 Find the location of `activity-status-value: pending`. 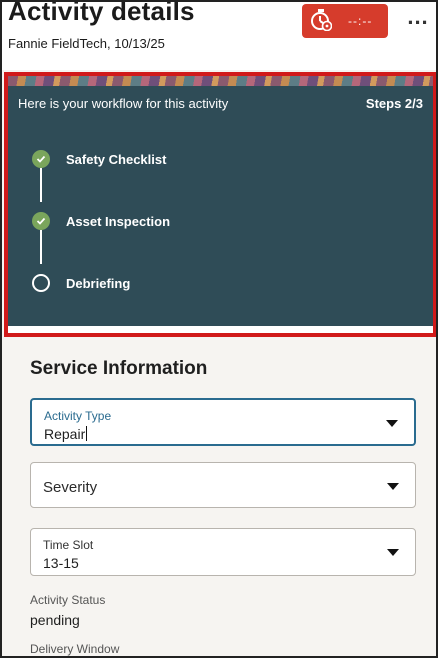

activity-status-value: pending is located at coordinates (55, 620).